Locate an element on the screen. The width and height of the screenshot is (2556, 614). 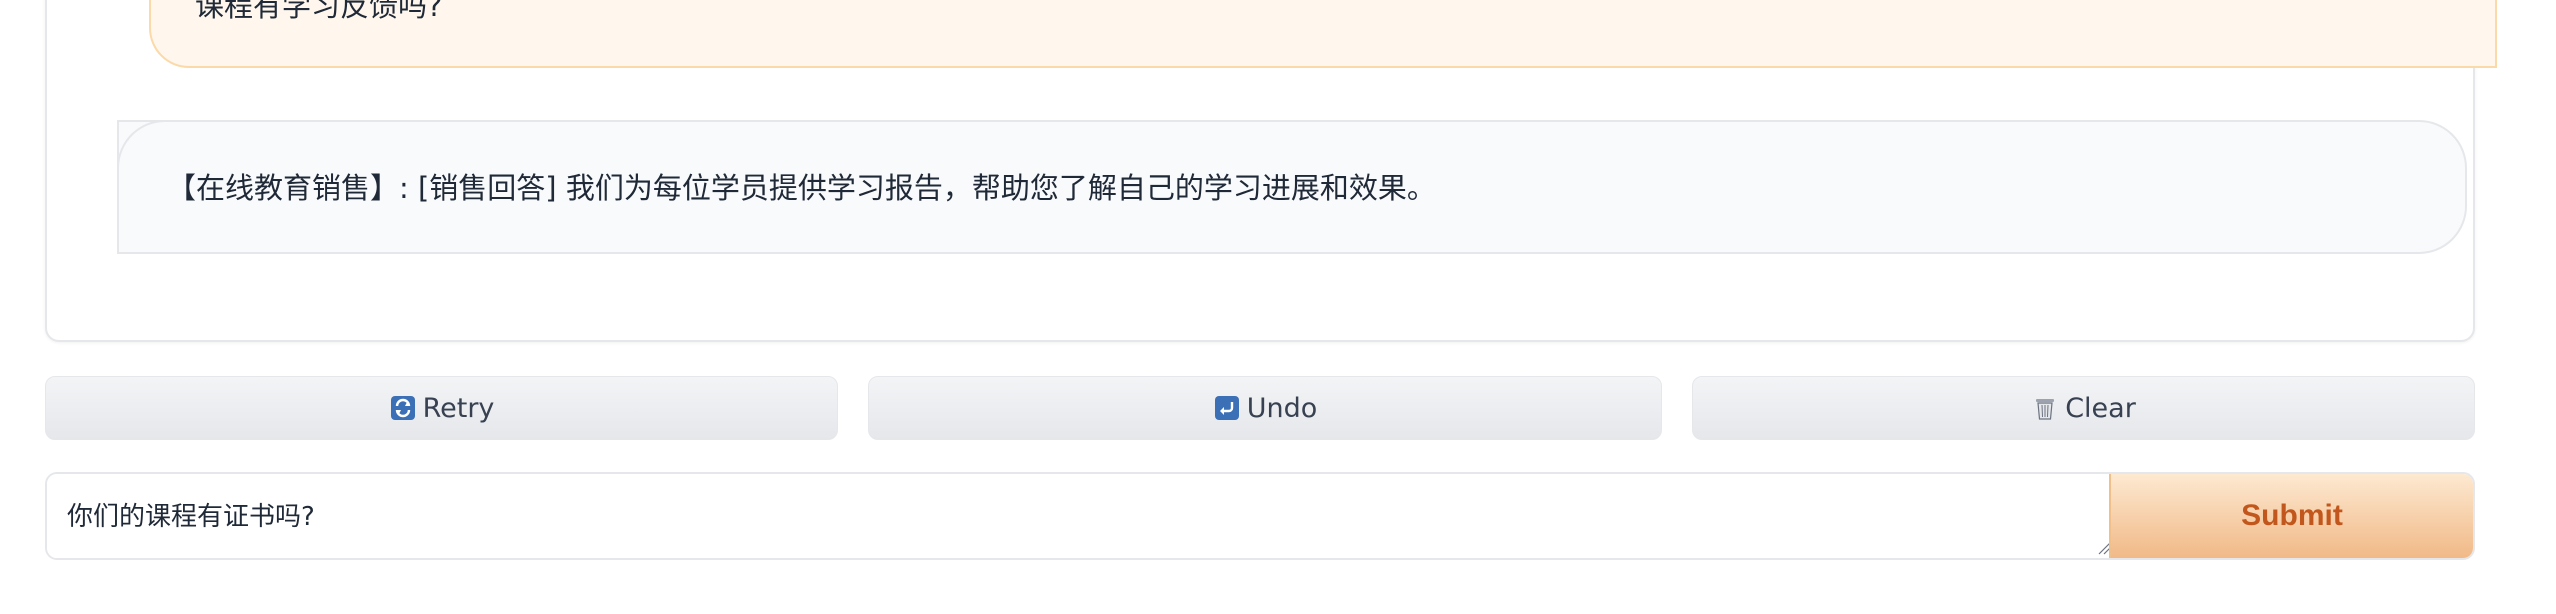
retry-button: Retry is located at coordinates (441, 408).